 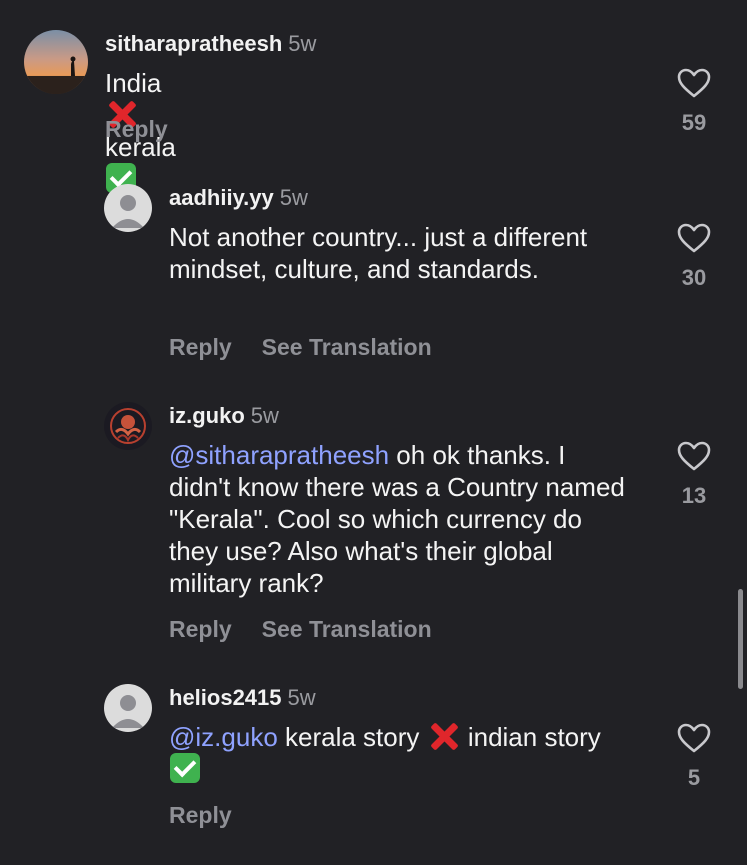 I want to click on like-count: 30, so click(x=694, y=277).